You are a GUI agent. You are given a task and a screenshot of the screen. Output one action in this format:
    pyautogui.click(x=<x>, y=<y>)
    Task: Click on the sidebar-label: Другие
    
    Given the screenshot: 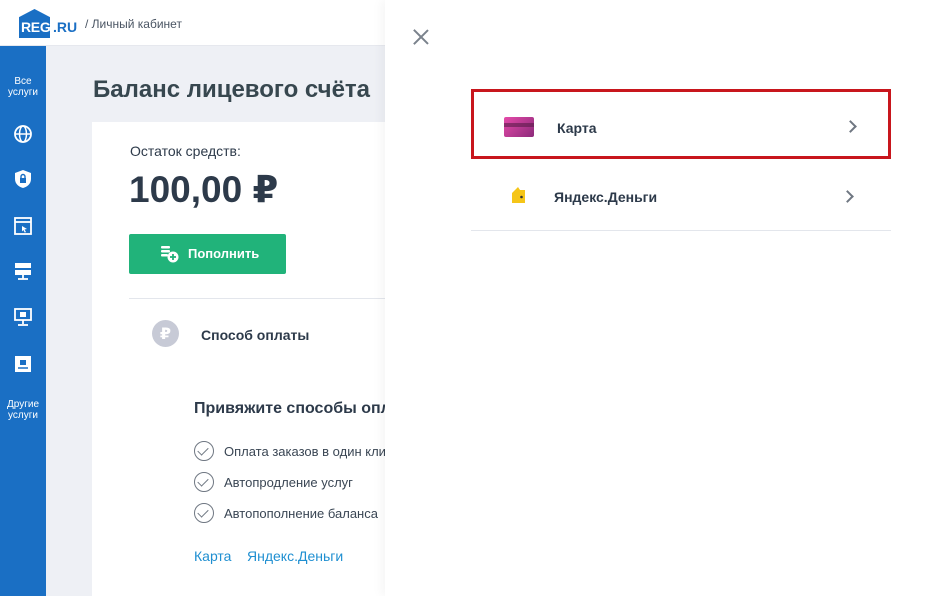 What is the action you would take?
    pyautogui.click(x=23, y=404)
    